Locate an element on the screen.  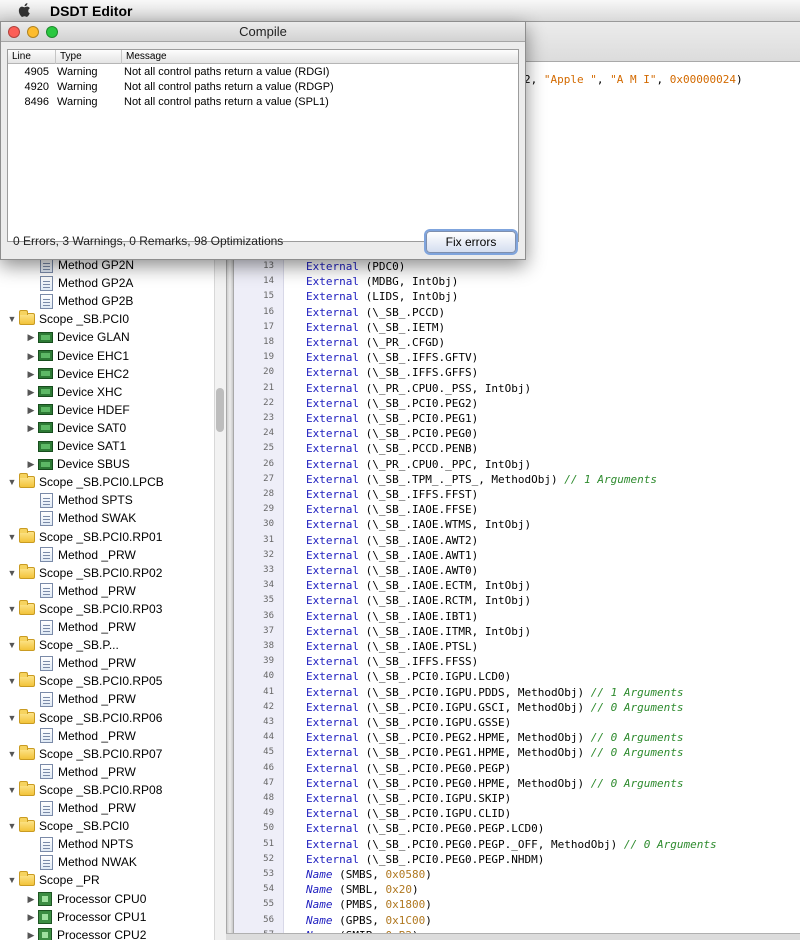
line-number: 25 is located at coordinates (268, 448).